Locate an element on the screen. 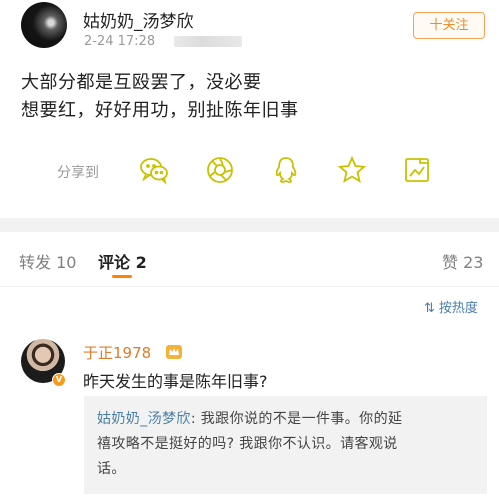 The image size is (499, 500). active-tab-indicator is located at coordinates (122, 276).